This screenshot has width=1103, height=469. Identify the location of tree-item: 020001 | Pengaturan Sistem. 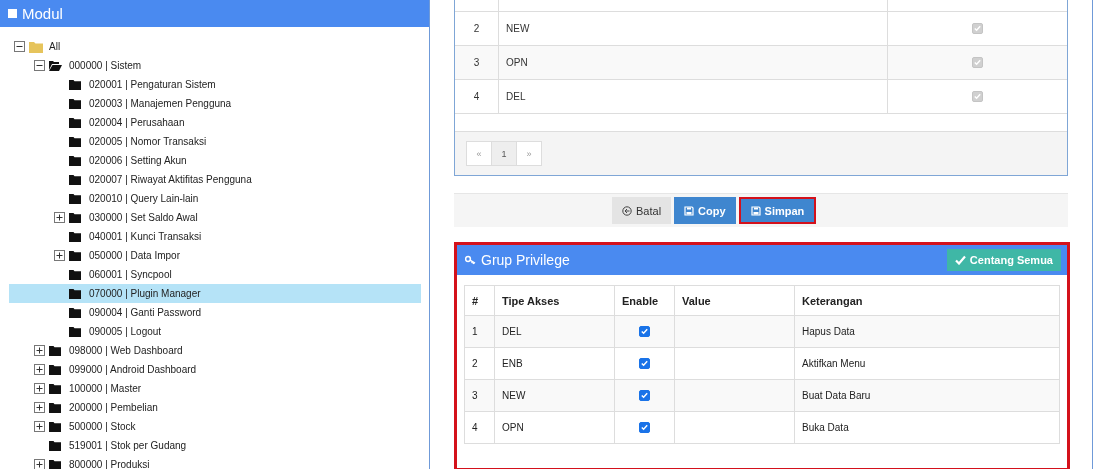
(215, 84).